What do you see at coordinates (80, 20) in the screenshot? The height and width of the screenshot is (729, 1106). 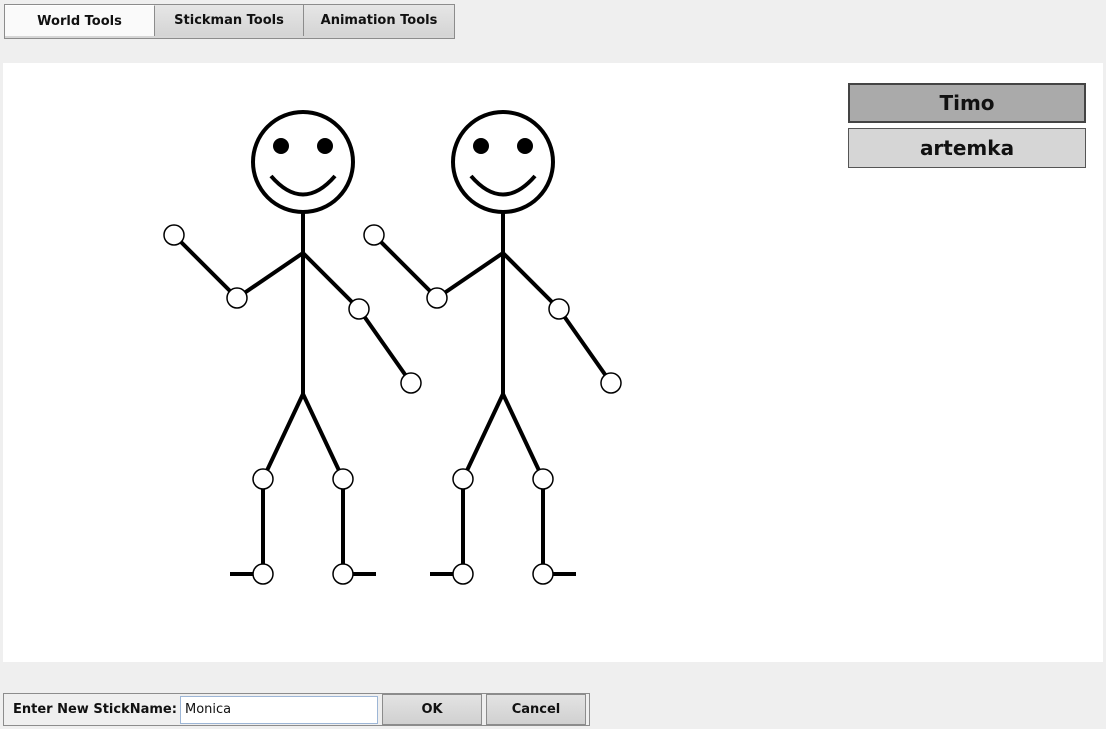 I see `tab-world-tools: World Tools` at bounding box center [80, 20].